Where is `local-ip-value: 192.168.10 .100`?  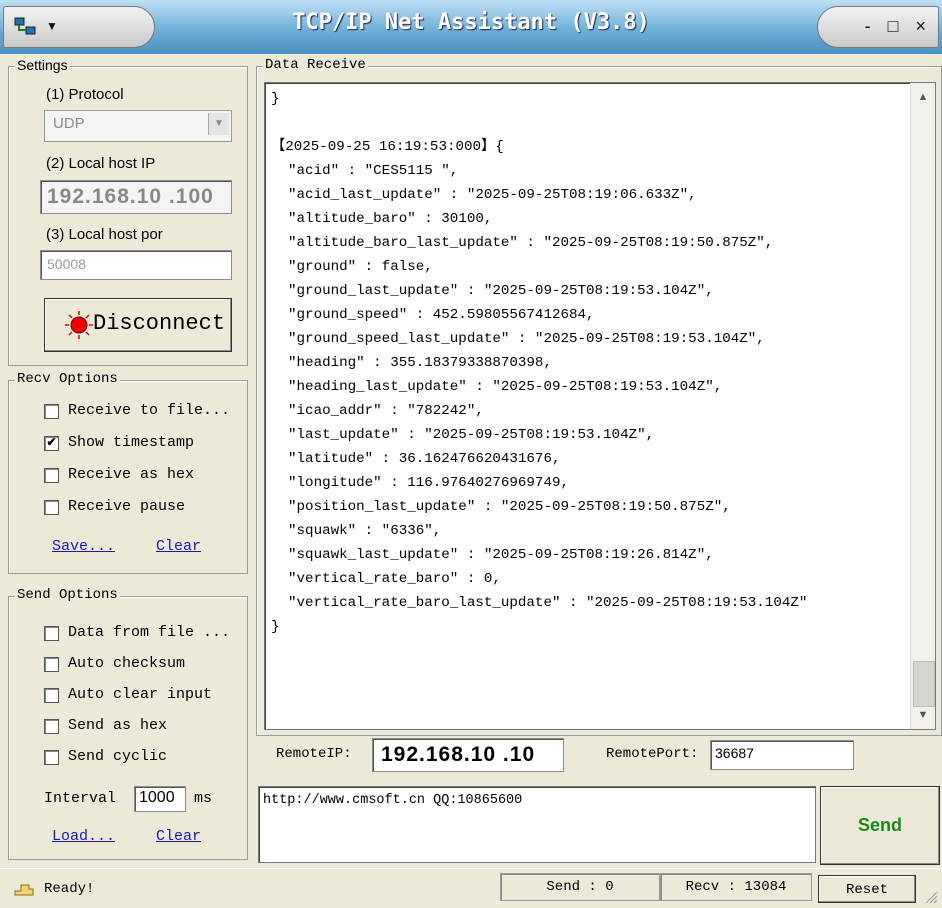 local-ip-value: 192.168.10 .100 is located at coordinates (130, 196).